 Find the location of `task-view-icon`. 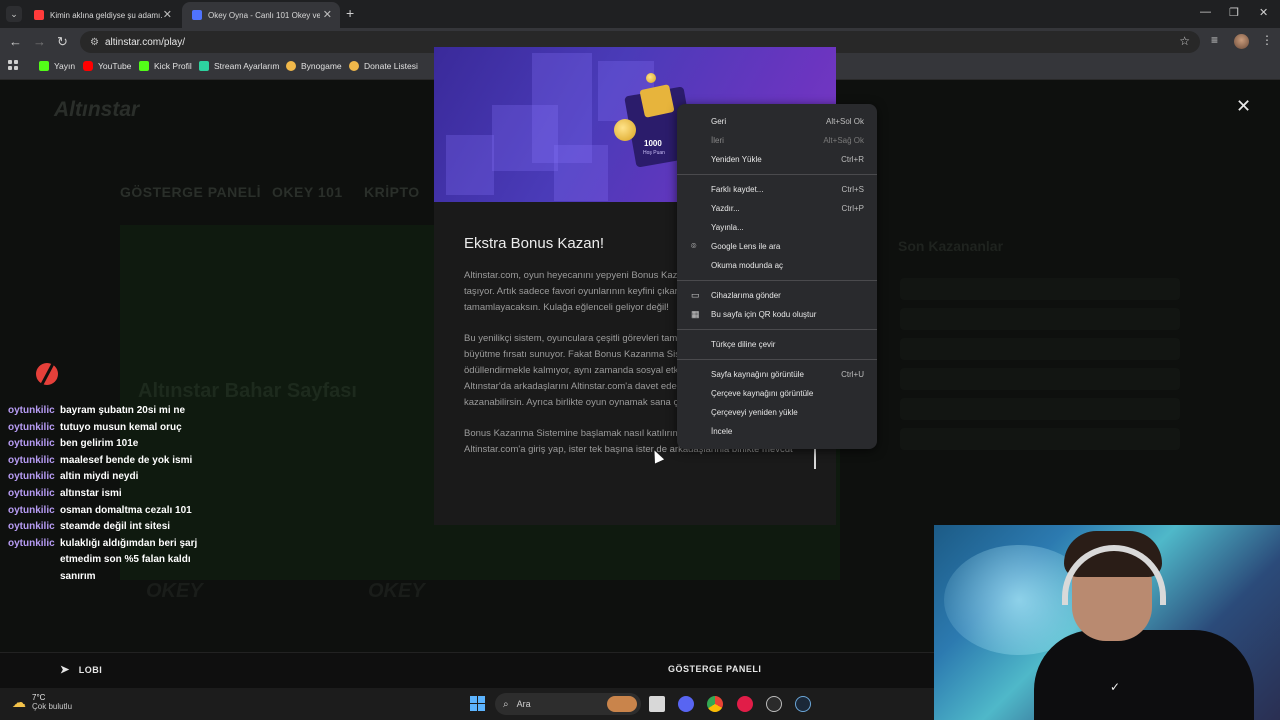

task-view-icon is located at coordinates (657, 704).